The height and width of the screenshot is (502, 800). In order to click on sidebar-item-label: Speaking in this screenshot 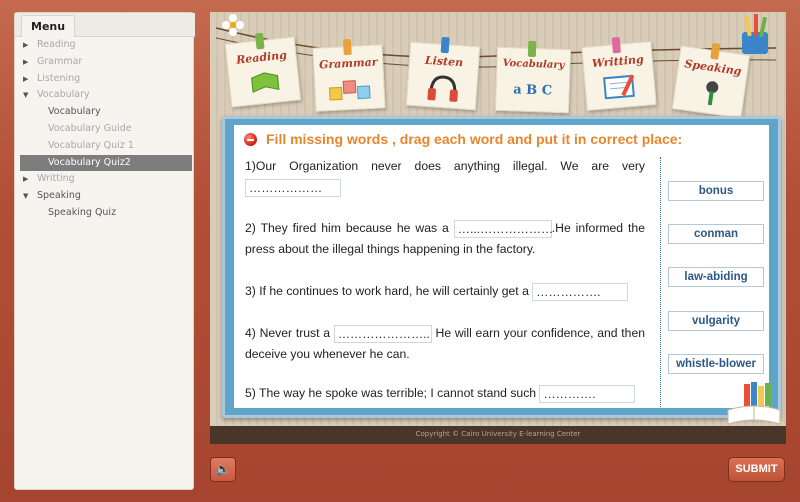, I will do `click(59, 196)`.